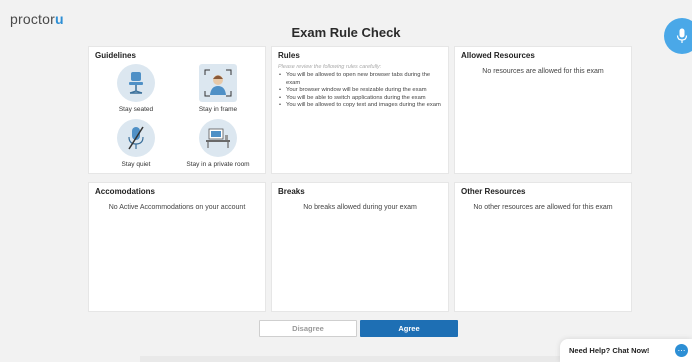 Image resolution: width=692 pixels, height=362 pixels. What do you see at coordinates (218, 109) in the screenshot?
I see `guideline-label: Stay in frame` at bounding box center [218, 109].